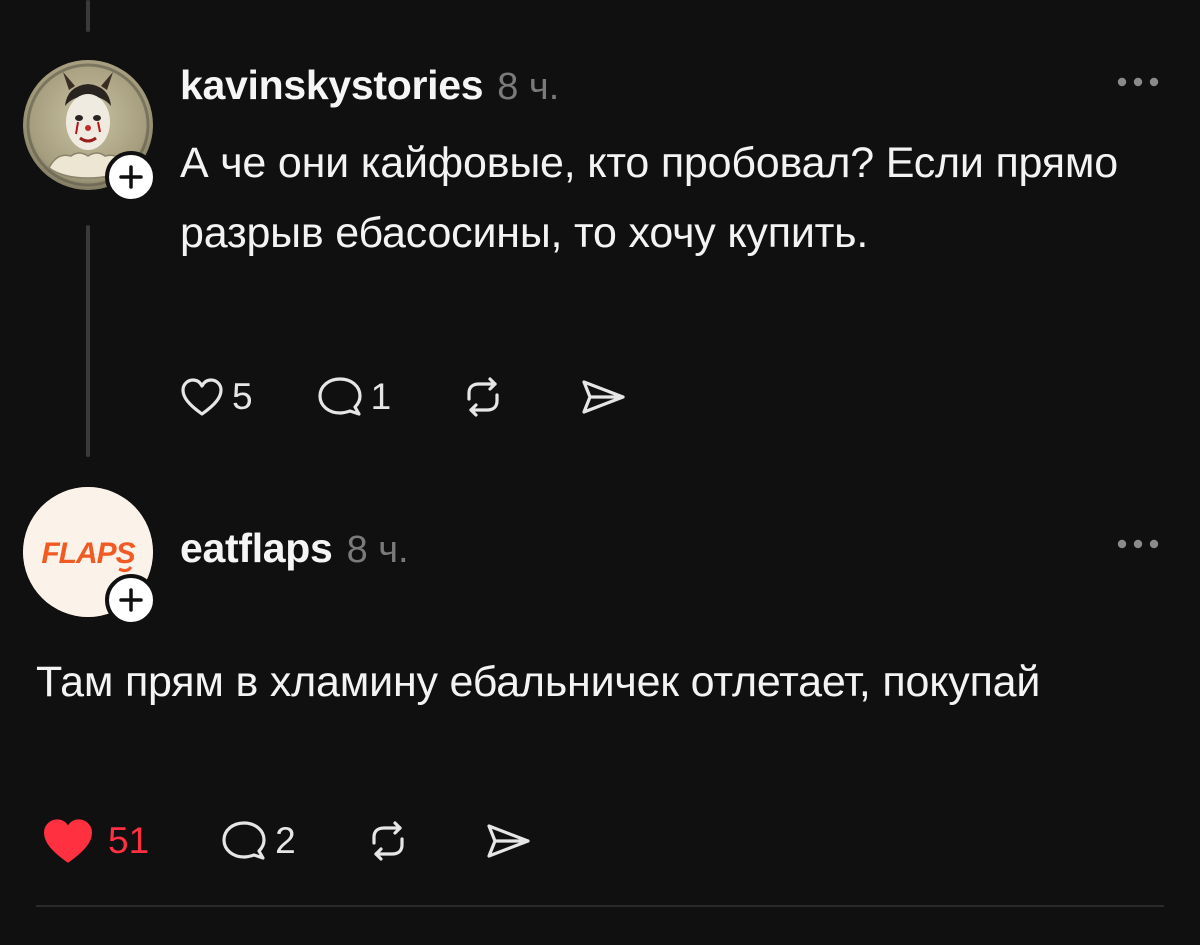 This screenshot has width=1200, height=945. I want to click on like-button: 5, so click(216, 397).